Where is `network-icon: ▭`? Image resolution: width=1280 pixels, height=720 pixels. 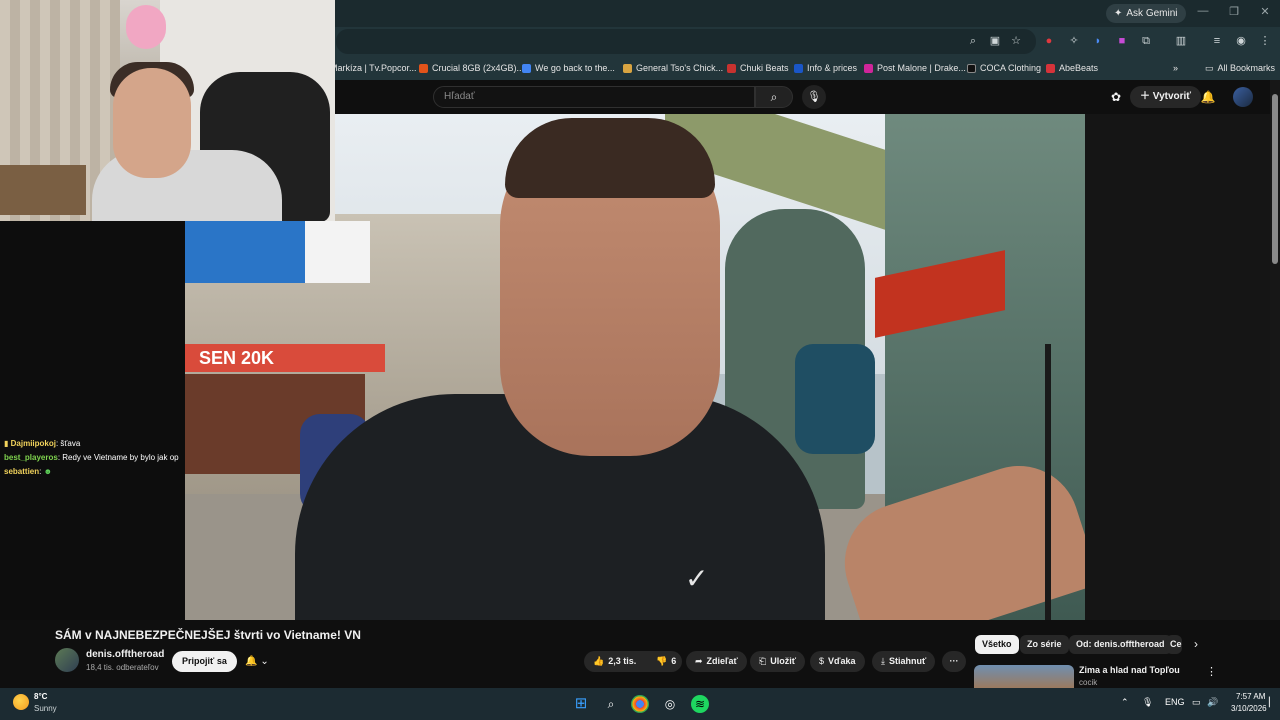
network-icon: ▭ is located at coordinates (1196, 702).